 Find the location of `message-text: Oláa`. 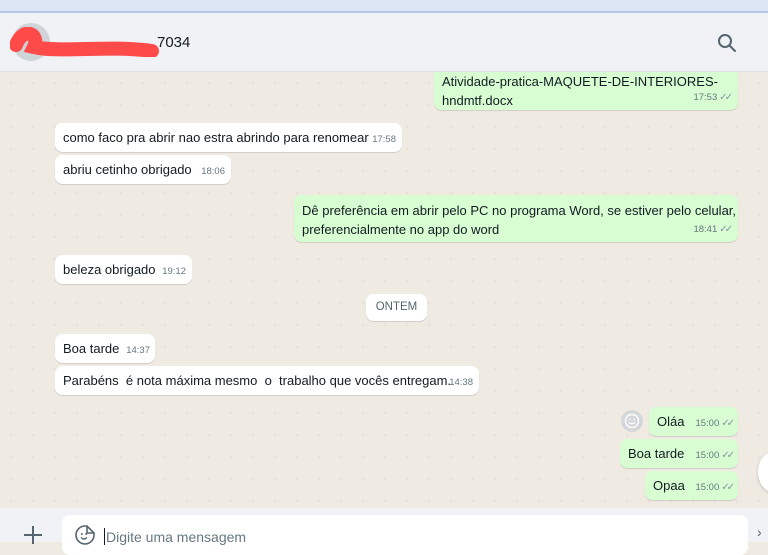

message-text: Oláa is located at coordinates (671, 421).